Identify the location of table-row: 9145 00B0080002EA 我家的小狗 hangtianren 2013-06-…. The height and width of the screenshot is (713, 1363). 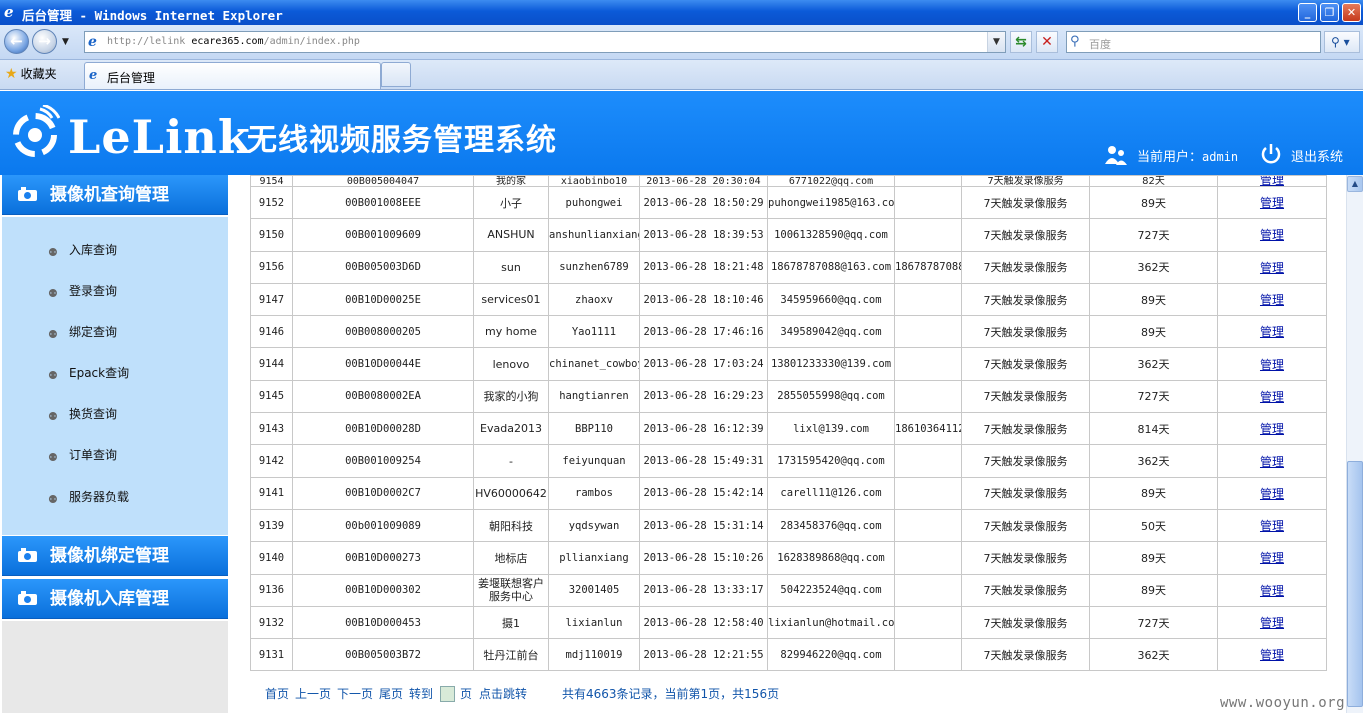
(788, 396).